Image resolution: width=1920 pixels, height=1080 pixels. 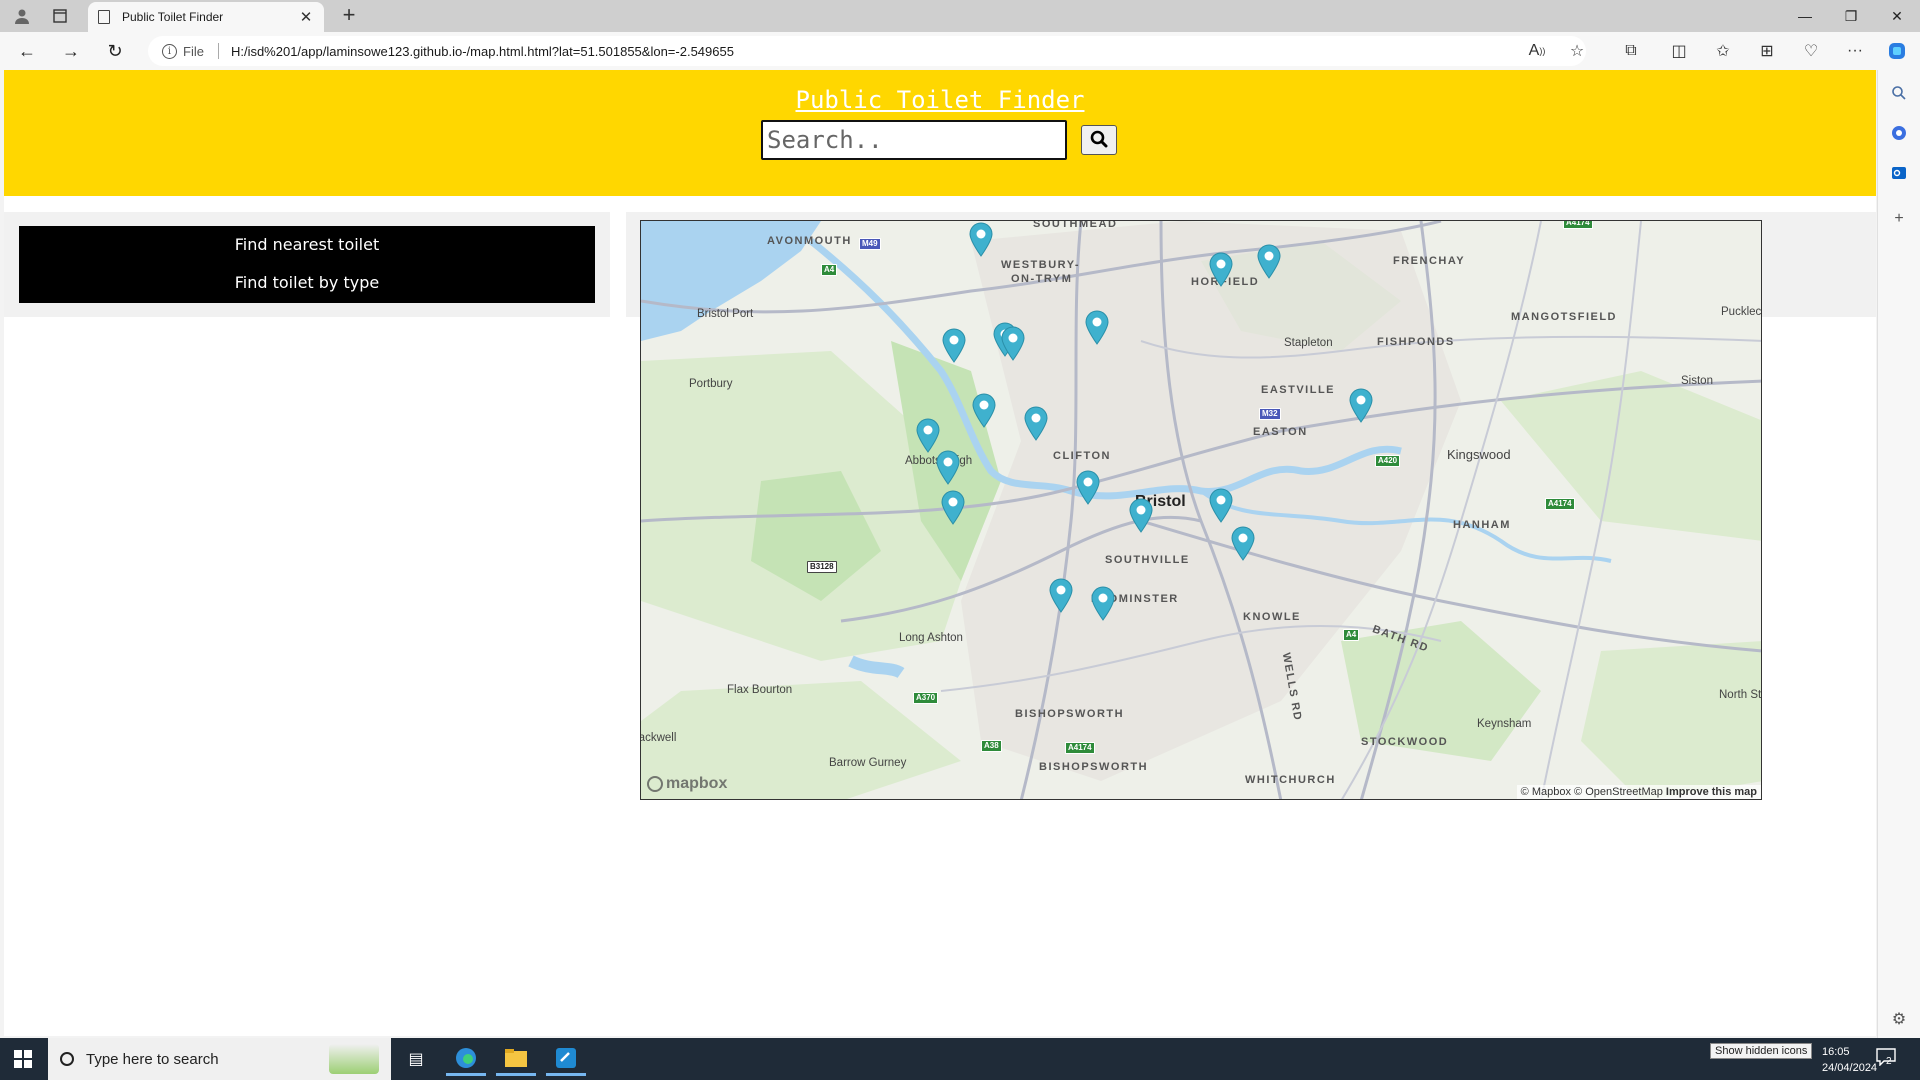 What do you see at coordinates (1546, 792) in the screenshot?
I see `attribution-mapbox-link: © Mapbox` at bounding box center [1546, 792].